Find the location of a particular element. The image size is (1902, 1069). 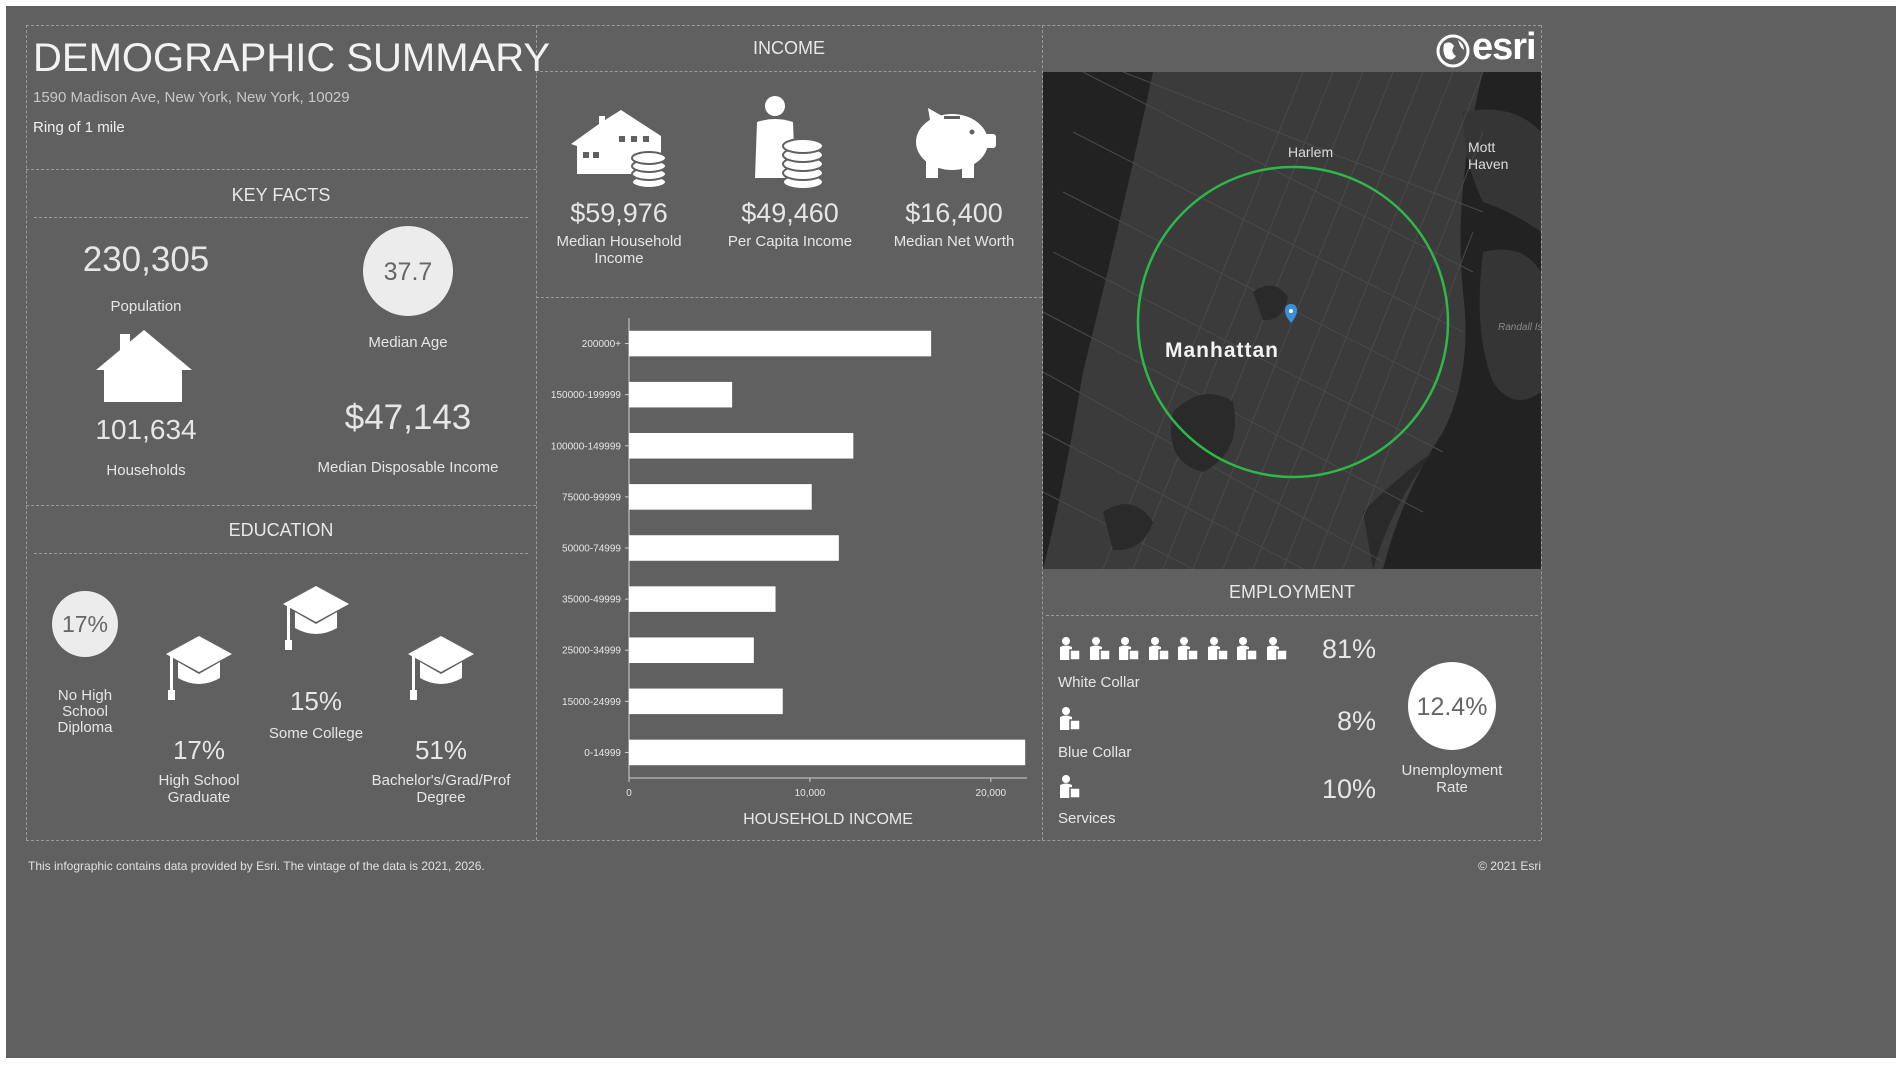

hs-value: 17% is located at coordinates (199, 750).